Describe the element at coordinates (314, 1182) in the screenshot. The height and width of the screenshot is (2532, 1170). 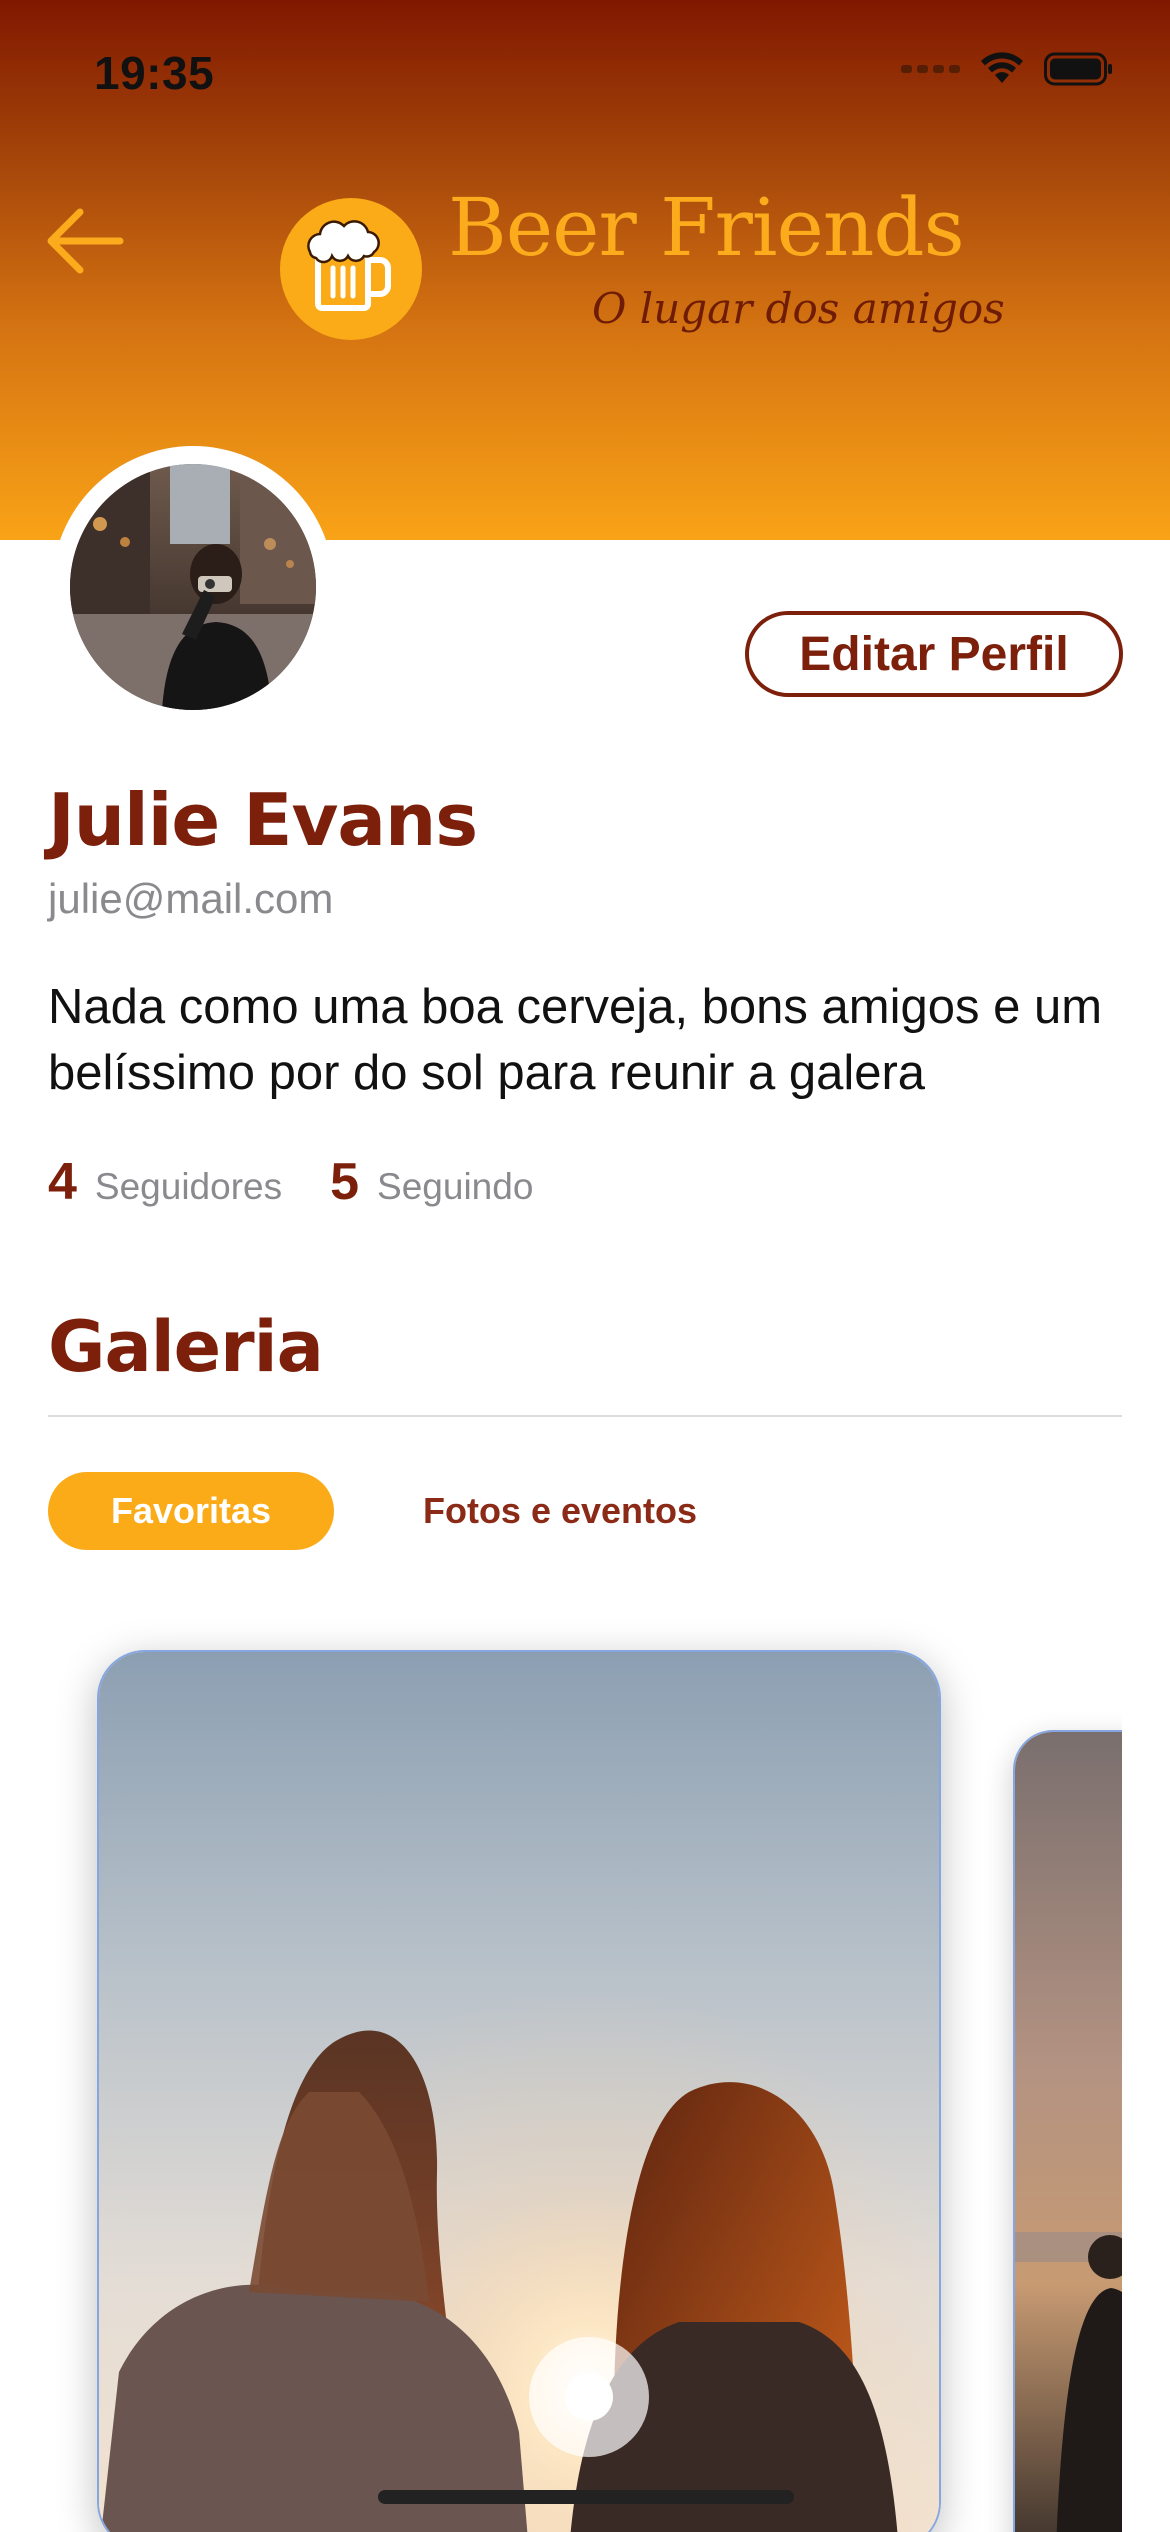
I see `profile-stats: 4 Seguidores 5 Seguindo` at that location.